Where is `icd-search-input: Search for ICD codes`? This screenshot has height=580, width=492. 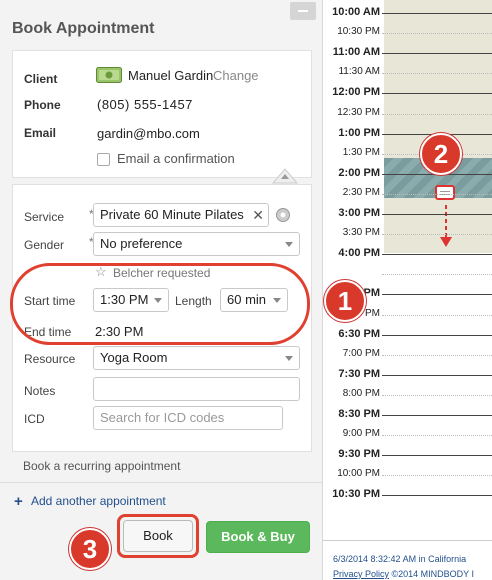
icd-search-input: Search for ICD codes is located at coordinates (188, 418).